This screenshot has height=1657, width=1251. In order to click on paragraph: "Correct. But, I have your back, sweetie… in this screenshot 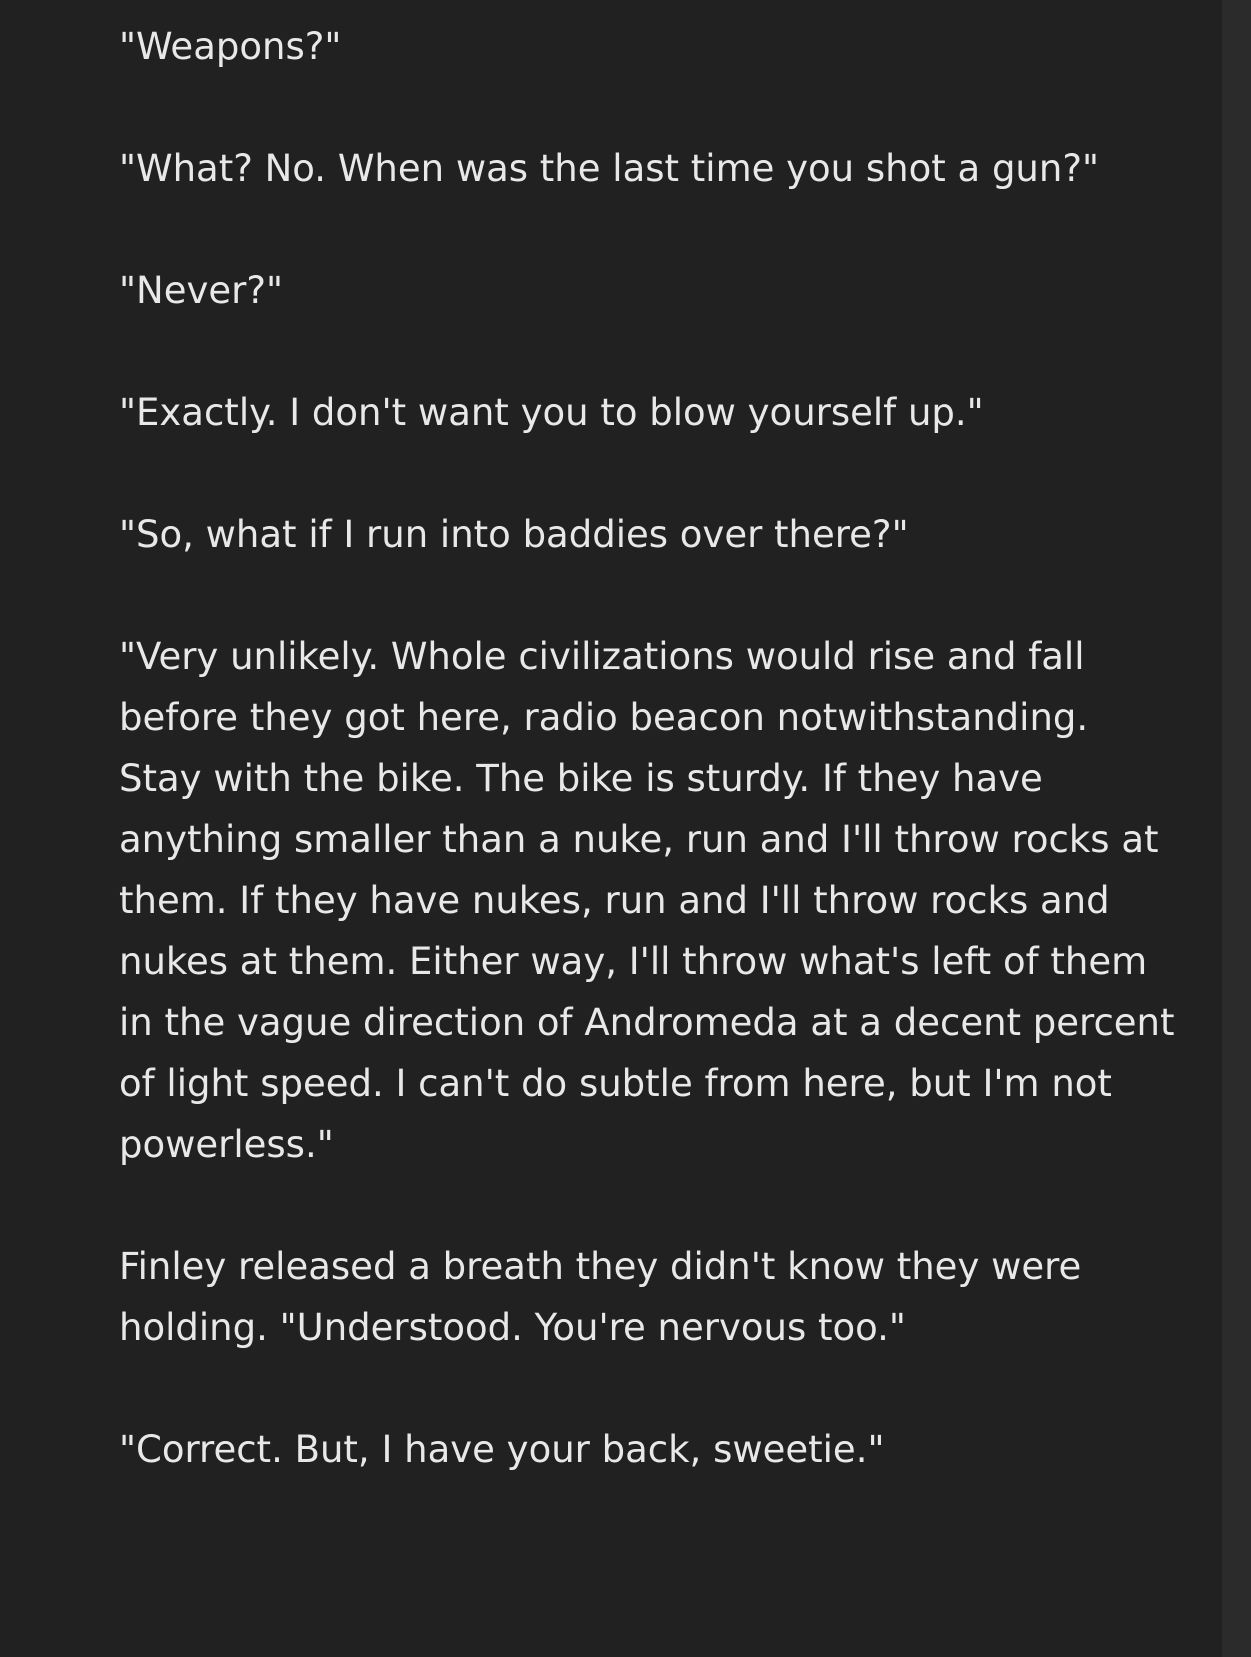, I will do `click(502, 1449)`.